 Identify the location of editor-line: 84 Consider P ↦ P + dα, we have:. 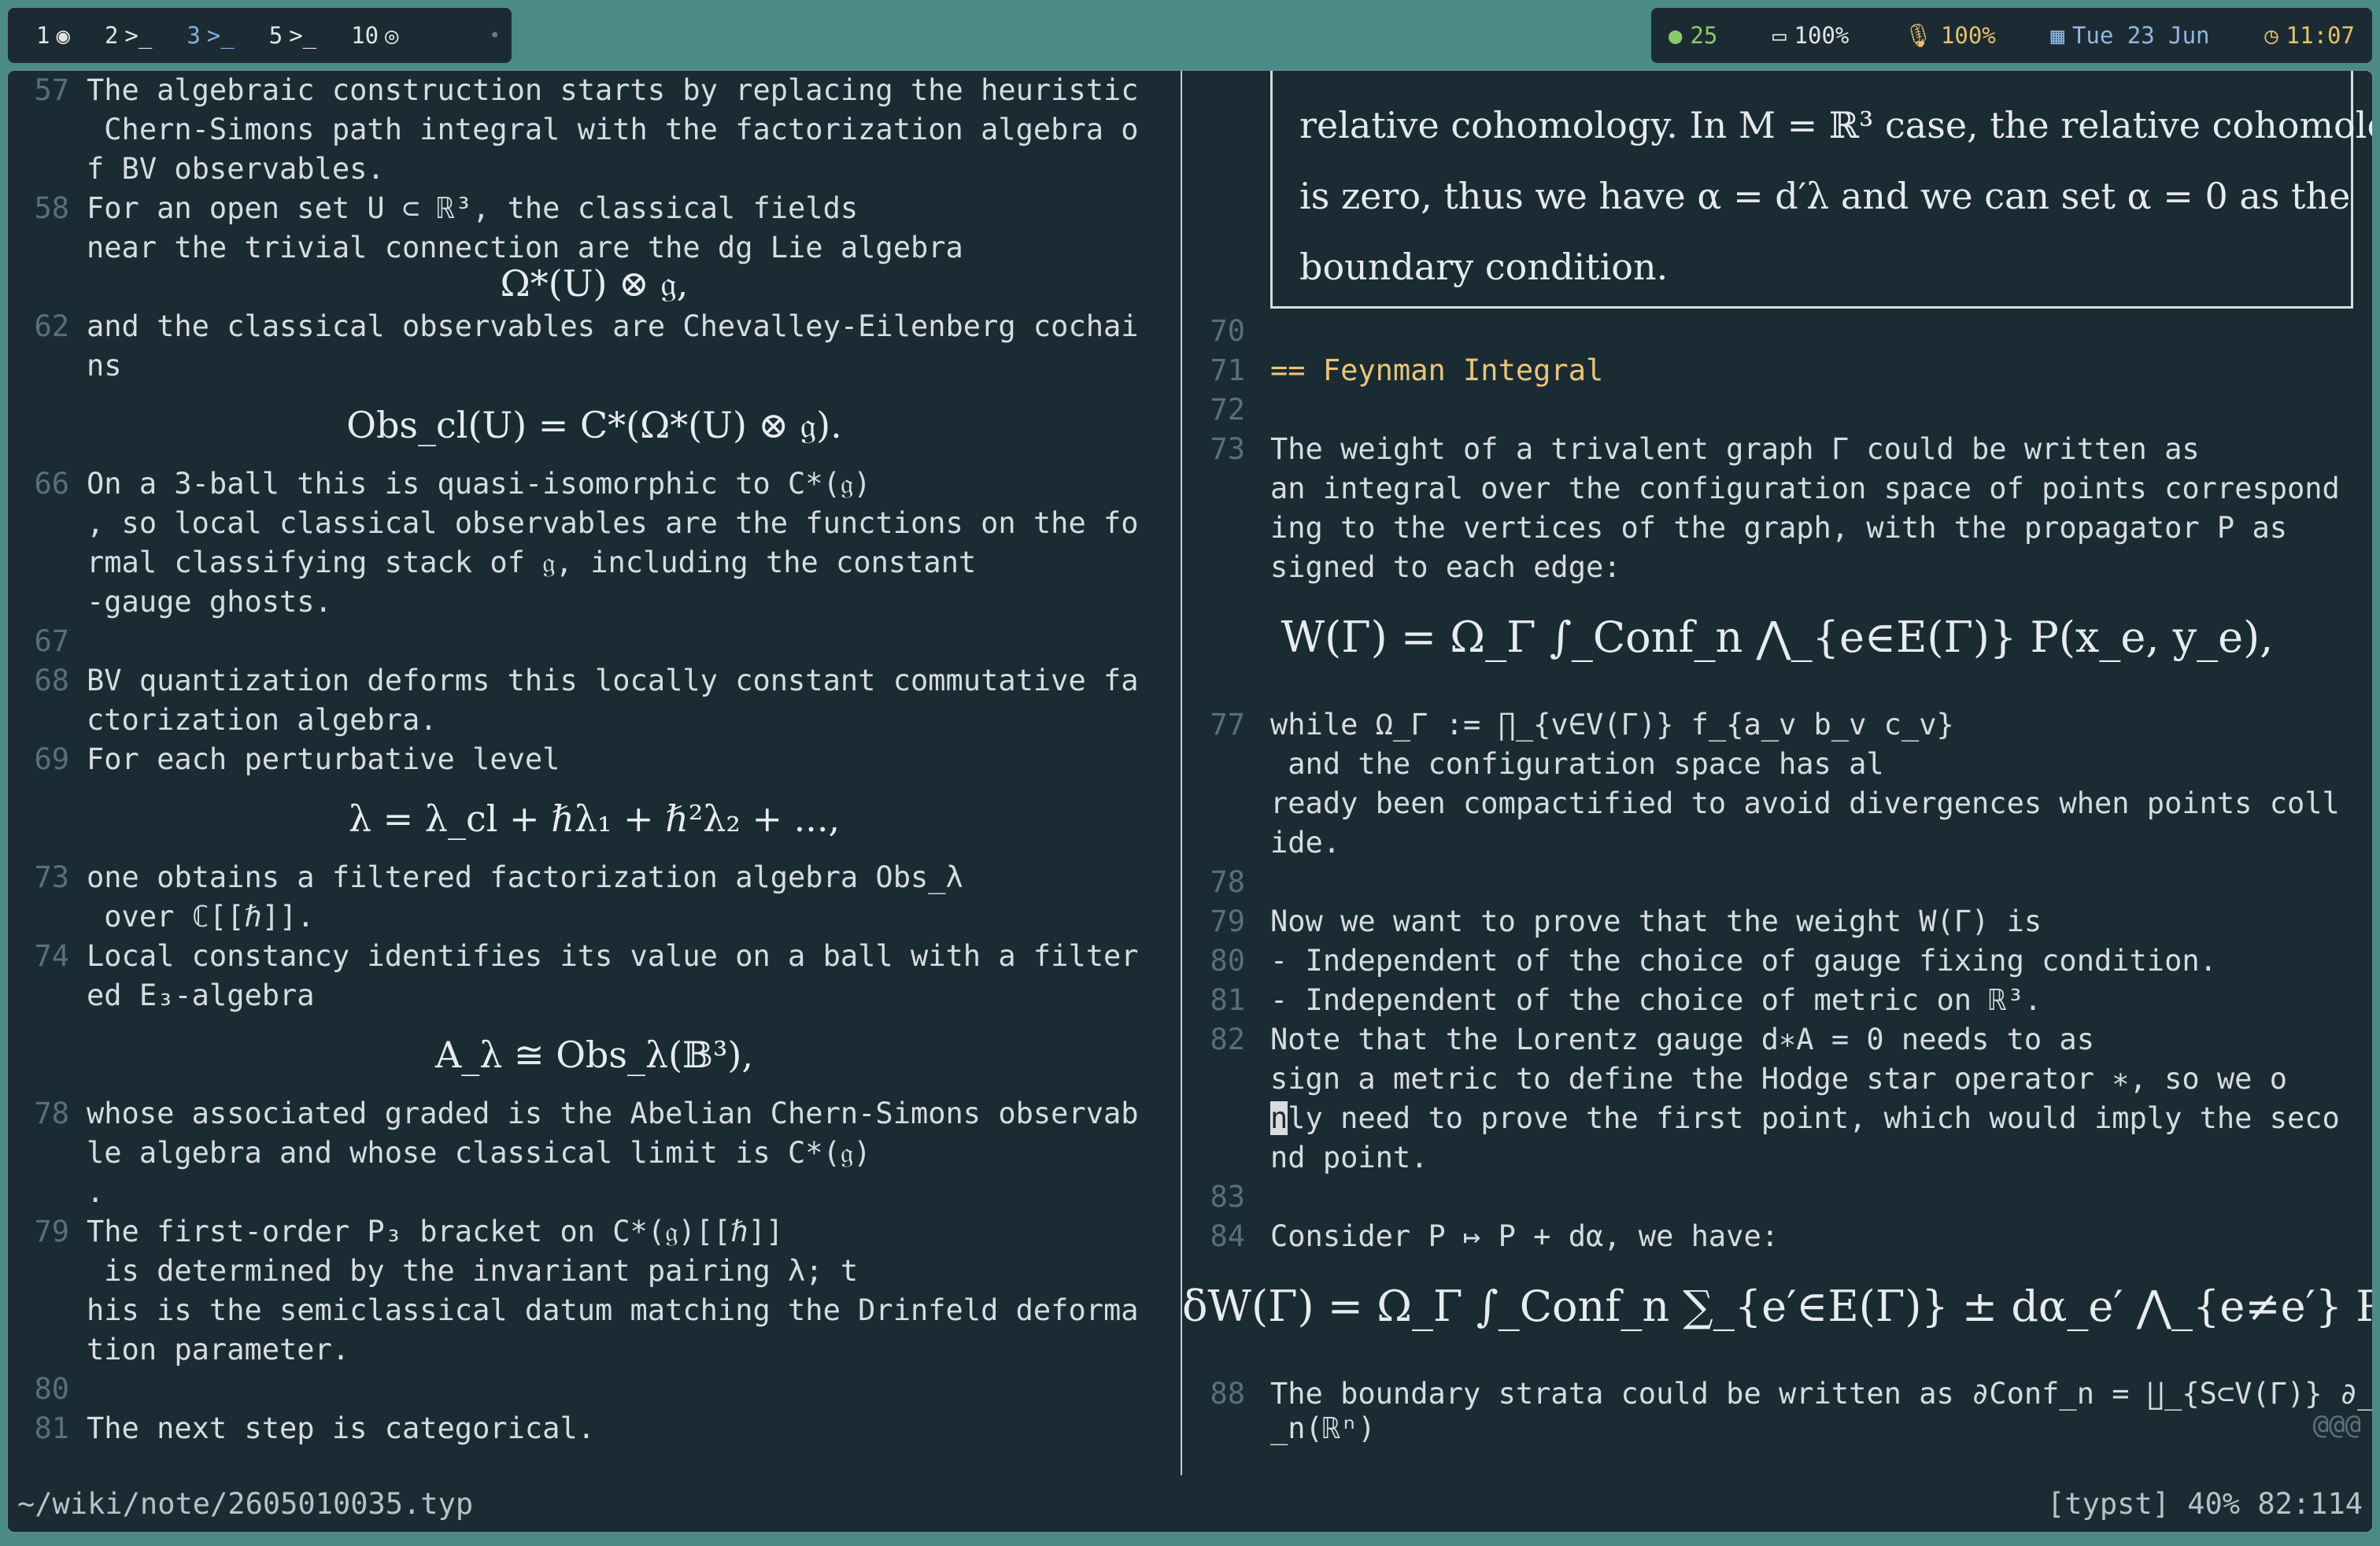
(1777, 1237).